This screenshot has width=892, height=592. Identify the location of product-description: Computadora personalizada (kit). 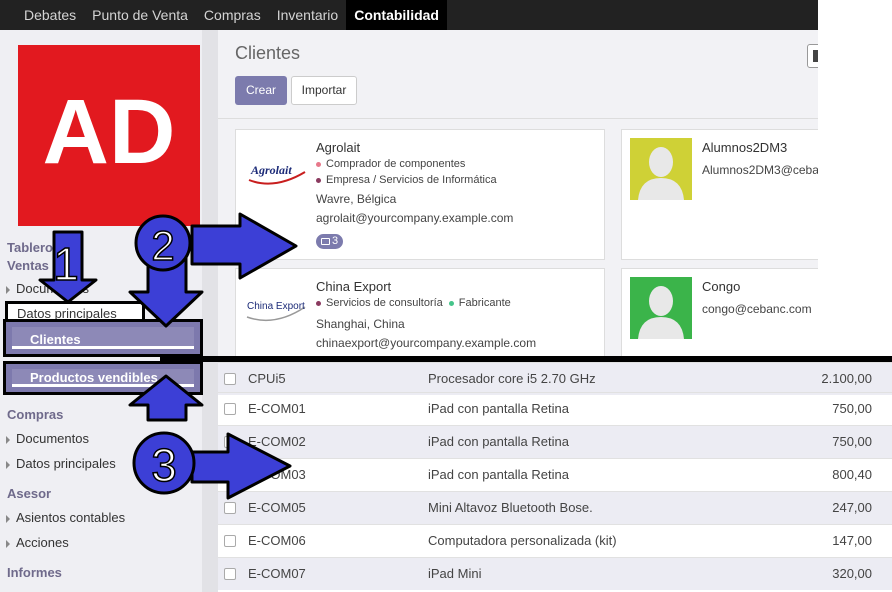
(522, 540).